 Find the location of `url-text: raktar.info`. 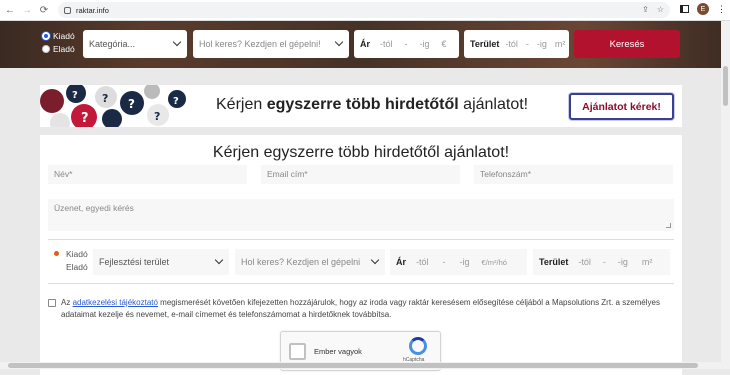

url-text: raktar.info is located at coordinates (92, 10).